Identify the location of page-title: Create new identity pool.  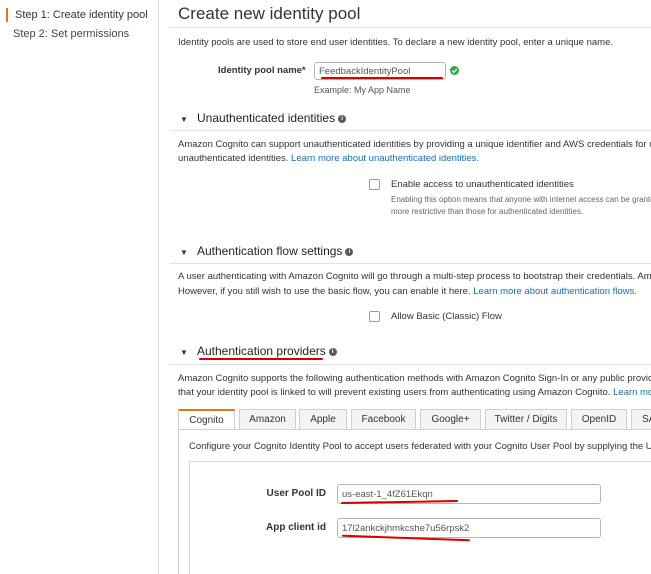
(269, 13).